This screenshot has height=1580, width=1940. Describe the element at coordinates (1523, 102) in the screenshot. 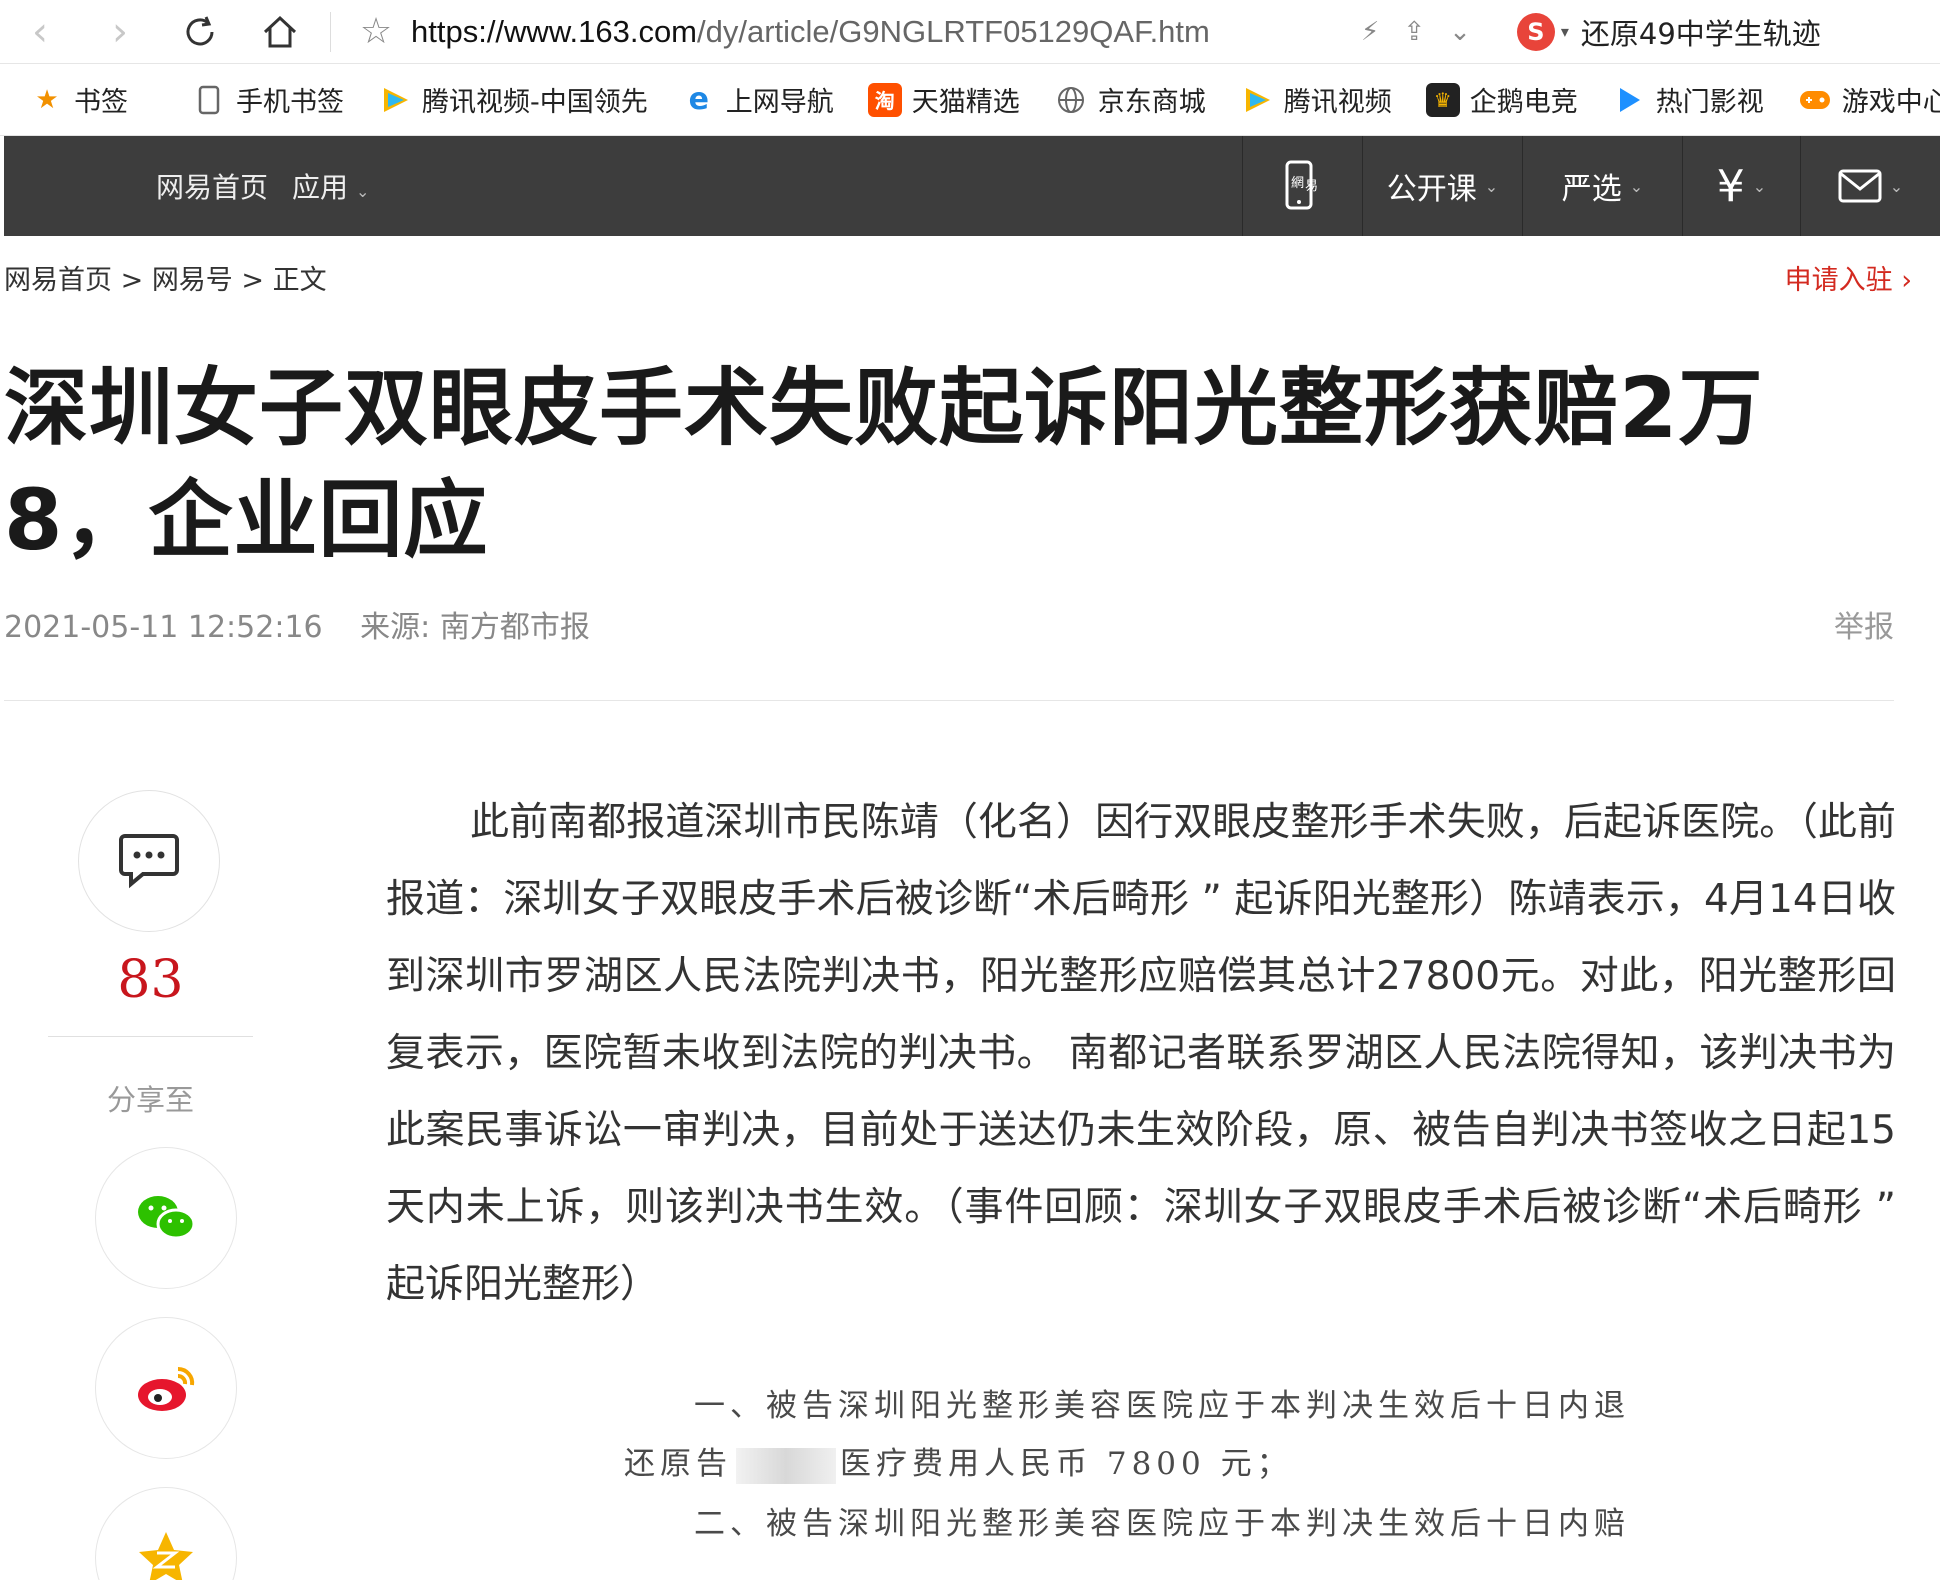

I see `bookmark-label: 企鹅电竞` at that location.